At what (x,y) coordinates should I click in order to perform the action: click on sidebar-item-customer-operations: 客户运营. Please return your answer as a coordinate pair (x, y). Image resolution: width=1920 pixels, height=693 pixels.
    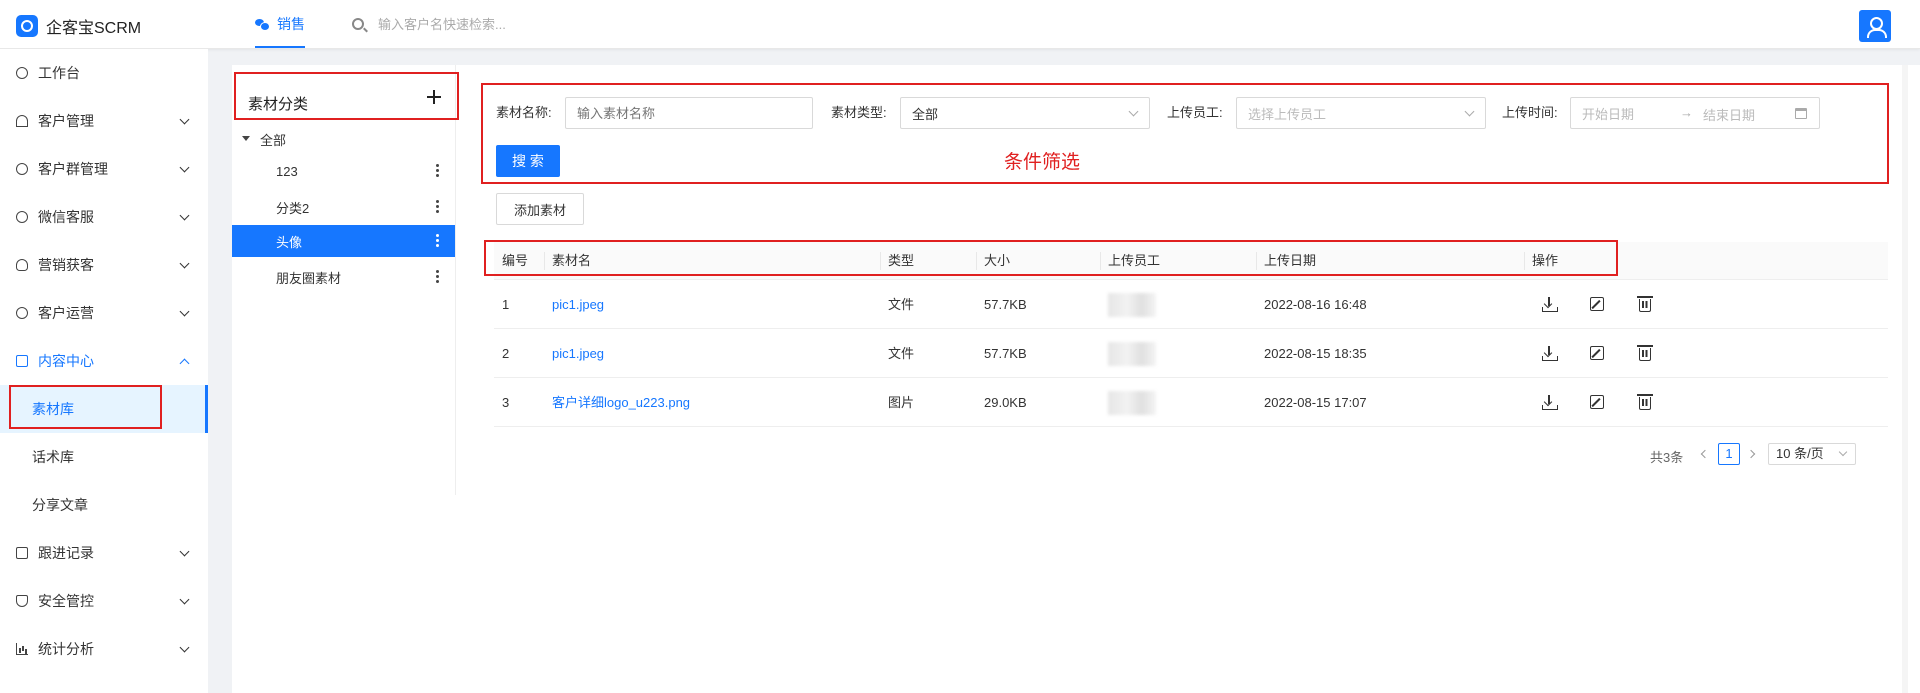
    Looking at the image, I should click on (104, 313).